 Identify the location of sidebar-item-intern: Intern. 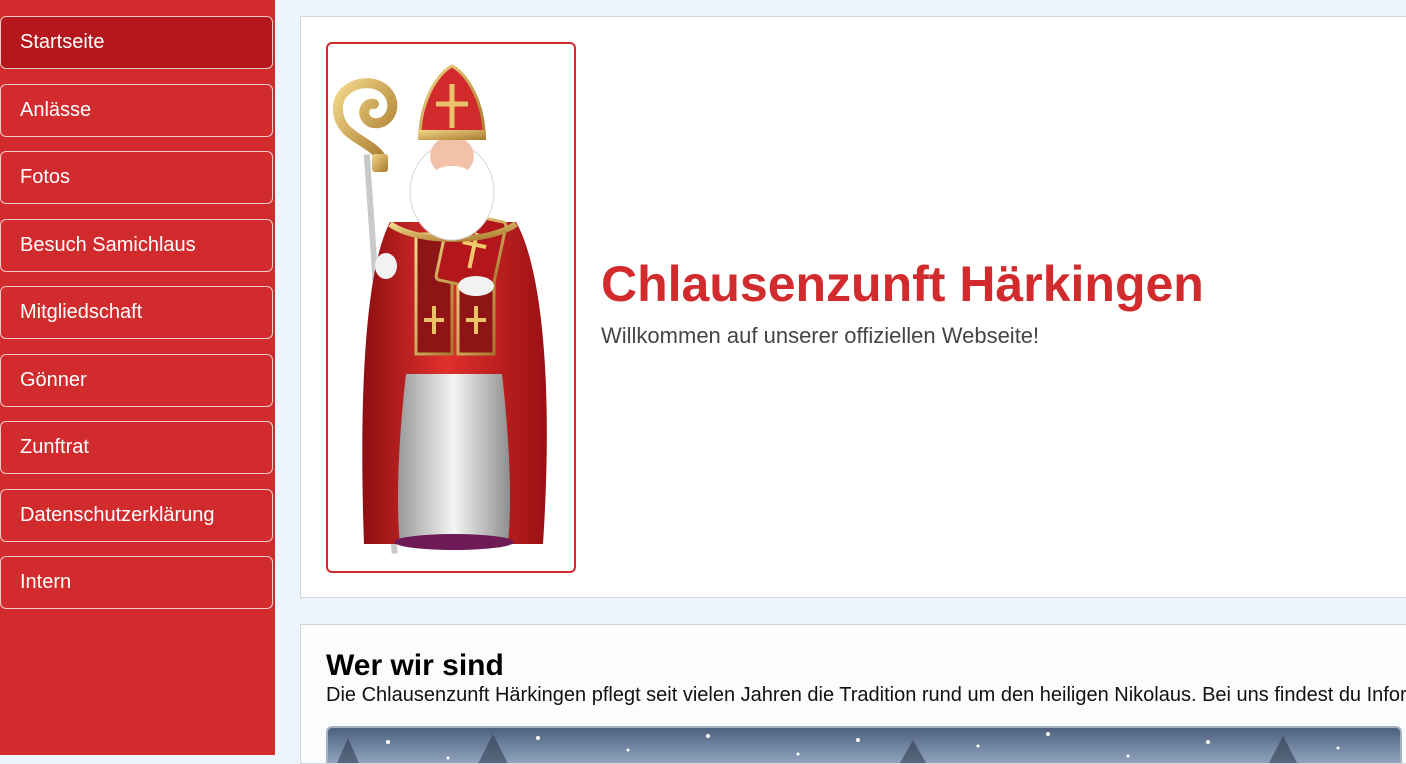
(136, 582).